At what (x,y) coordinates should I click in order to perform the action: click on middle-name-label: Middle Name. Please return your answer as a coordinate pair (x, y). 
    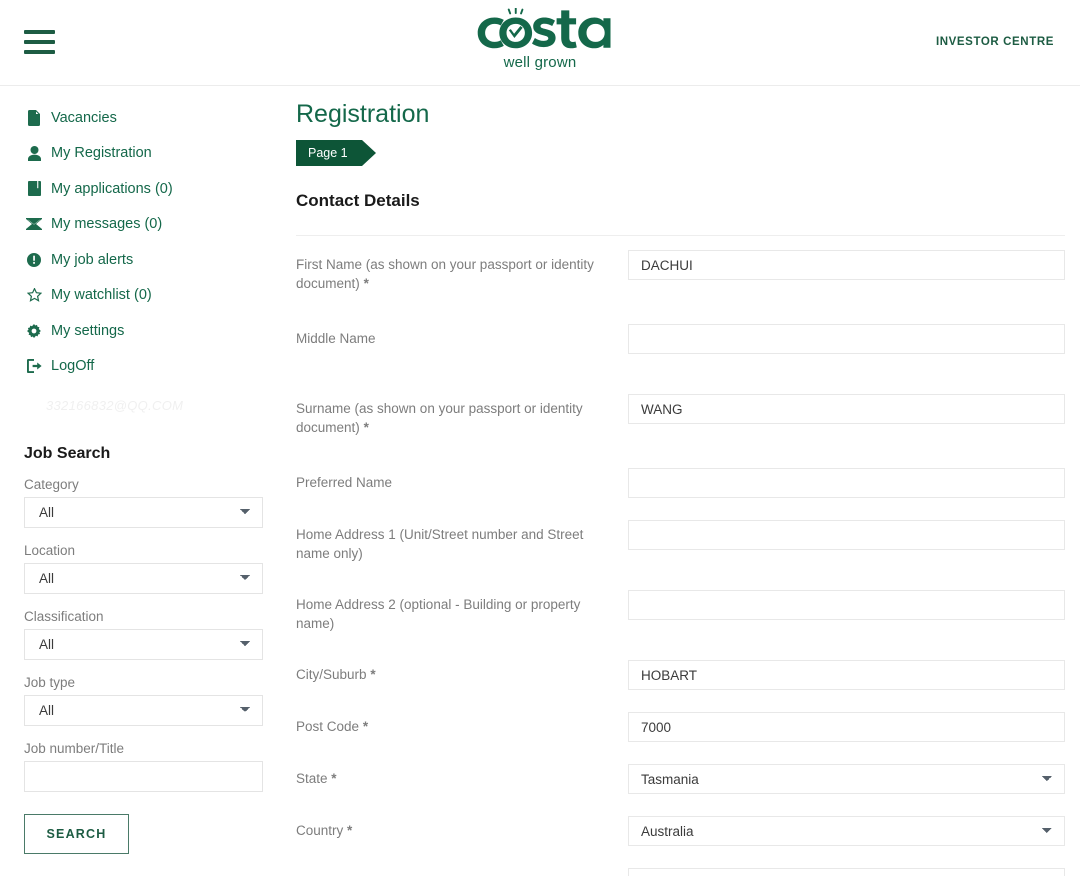
    Looking at the image, I should click on (336, 338).